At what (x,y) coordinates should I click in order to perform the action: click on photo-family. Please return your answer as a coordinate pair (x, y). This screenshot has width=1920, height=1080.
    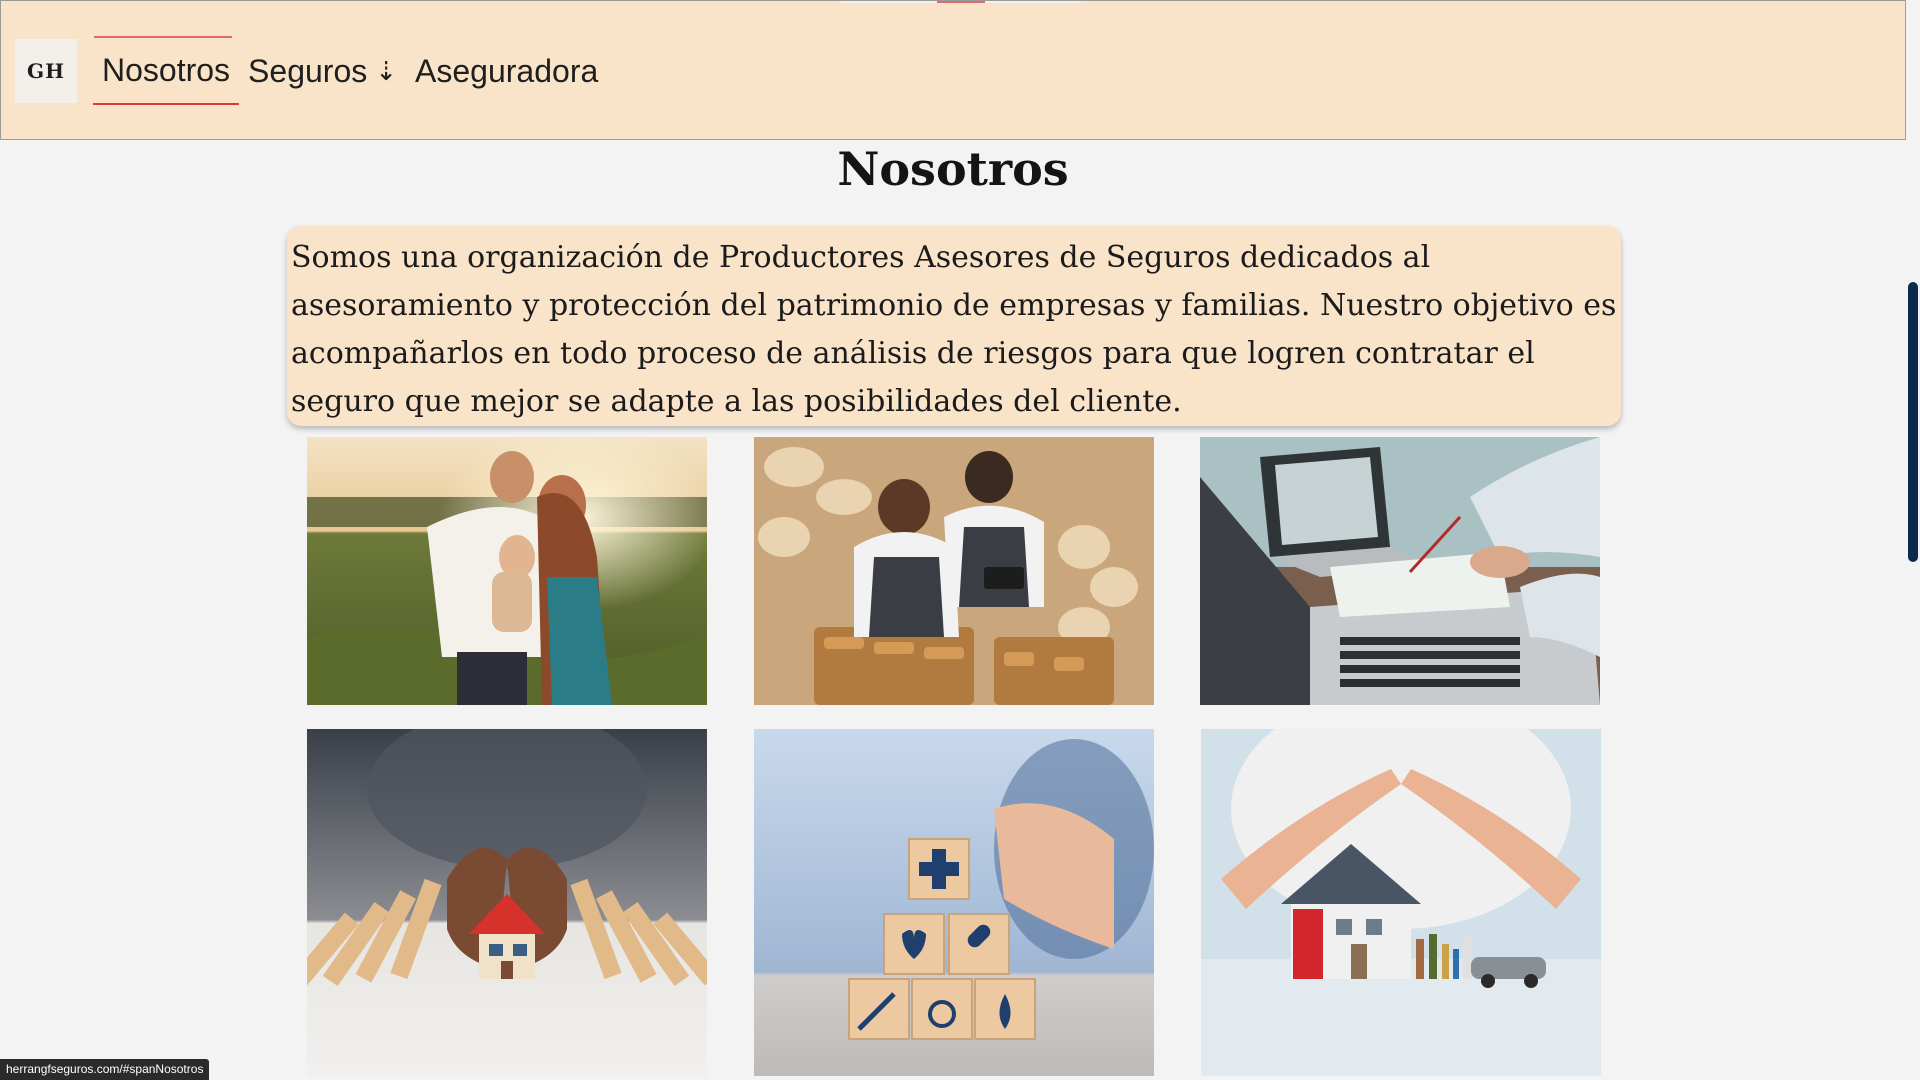
    Looking at the image, I should click on (507, 571).